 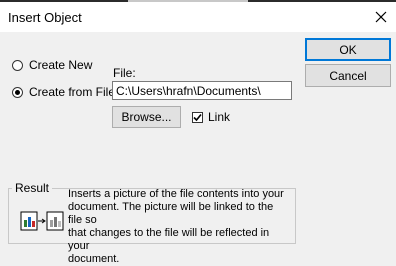 What do you see at coordinates (198, 17) in the screenshot?
I see `title-bar: Insert Object` at bounding box center [198, 17].